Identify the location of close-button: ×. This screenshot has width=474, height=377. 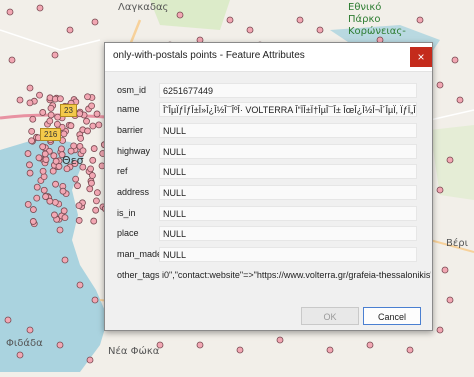
(421, 57).